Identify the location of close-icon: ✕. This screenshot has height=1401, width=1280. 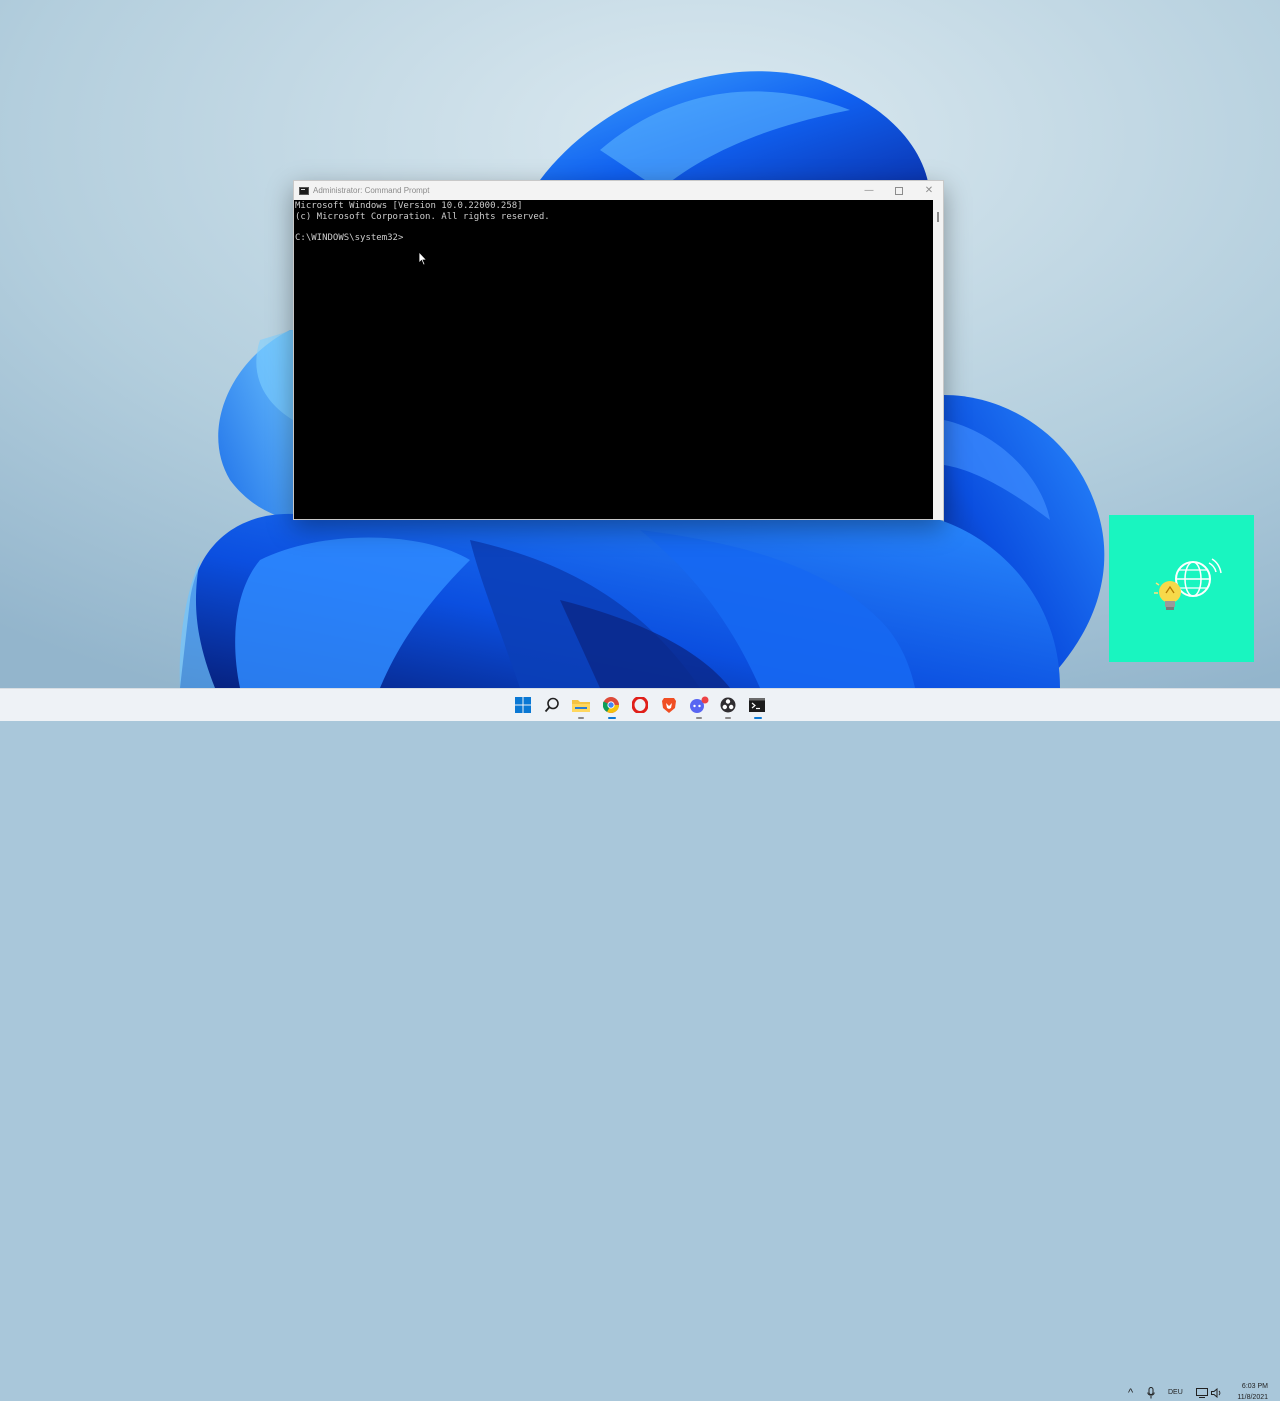
(929, 190).